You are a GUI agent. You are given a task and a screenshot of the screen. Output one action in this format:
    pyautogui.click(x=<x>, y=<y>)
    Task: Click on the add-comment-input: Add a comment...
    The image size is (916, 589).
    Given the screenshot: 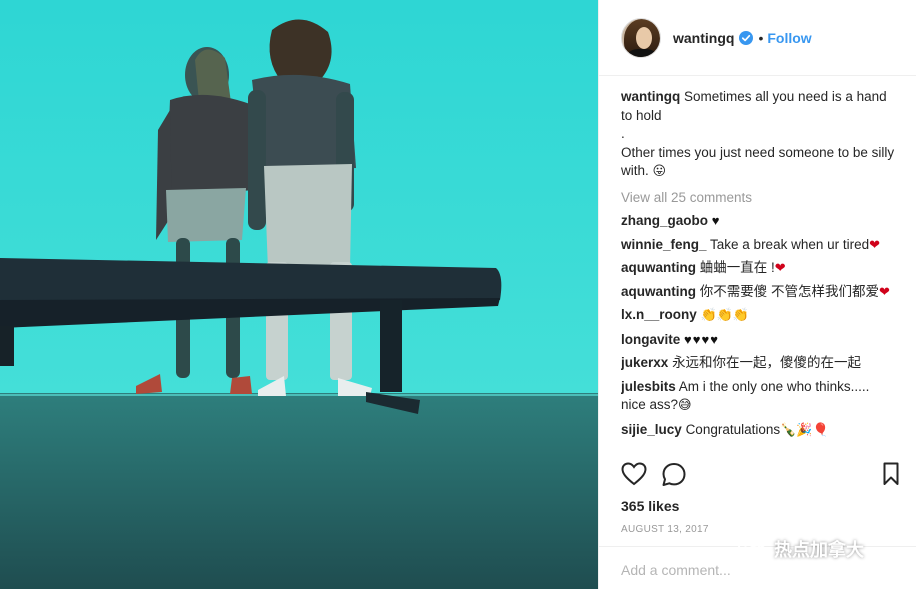 What is the action you would take?
    pyautogui.click(x=676, y=570)
    